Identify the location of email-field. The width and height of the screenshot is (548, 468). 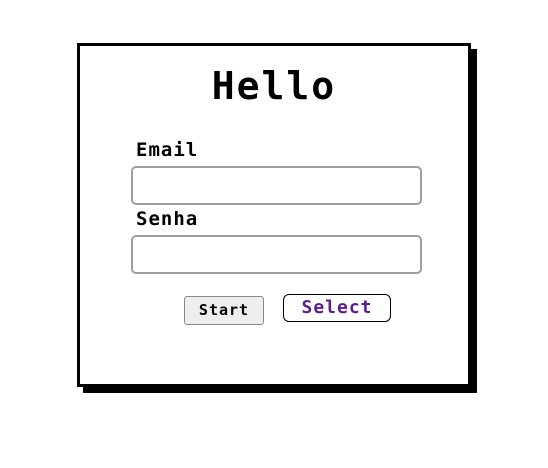
(276, 185).